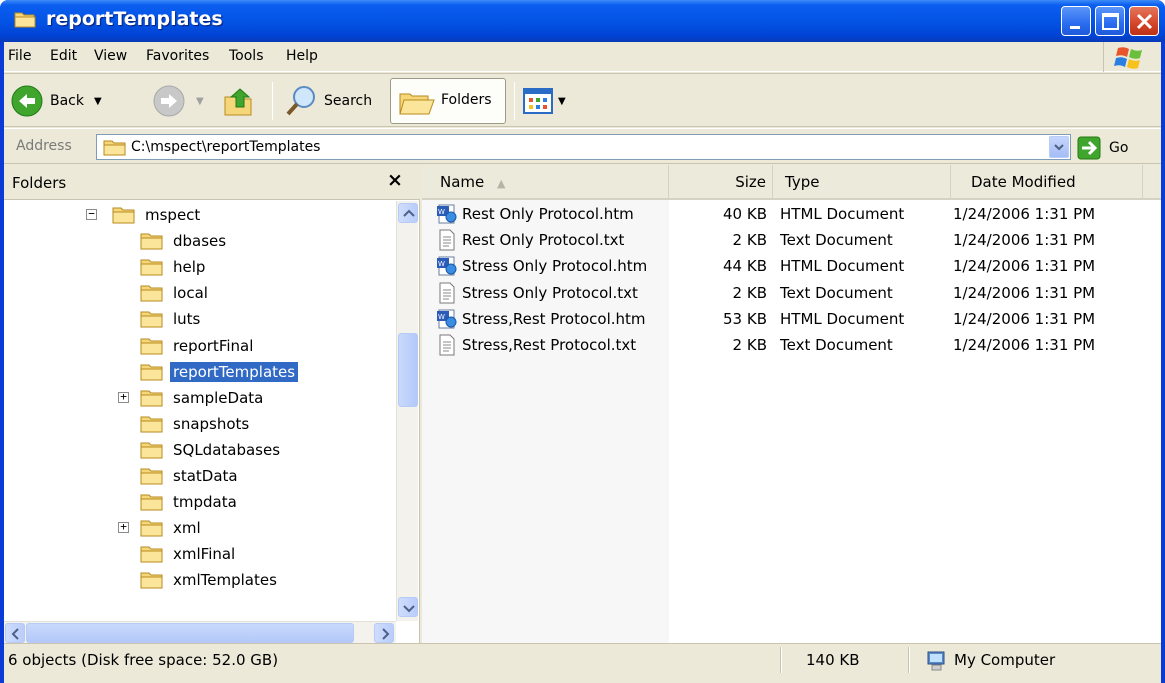  What do you see at coordinates (219, 372) in the screenshot?
I see `tree-item-reporttemplates: reportTemplates` at bounding box center [219, 372].